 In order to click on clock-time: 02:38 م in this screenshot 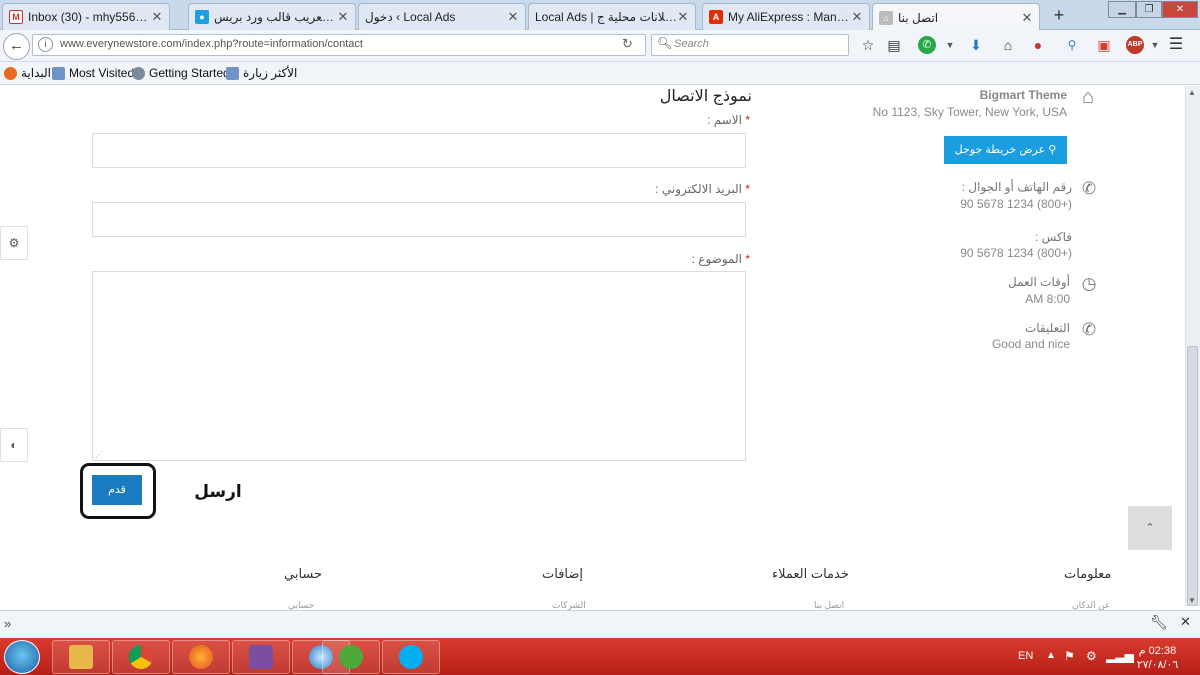, I will do `click(1157, 650)`.